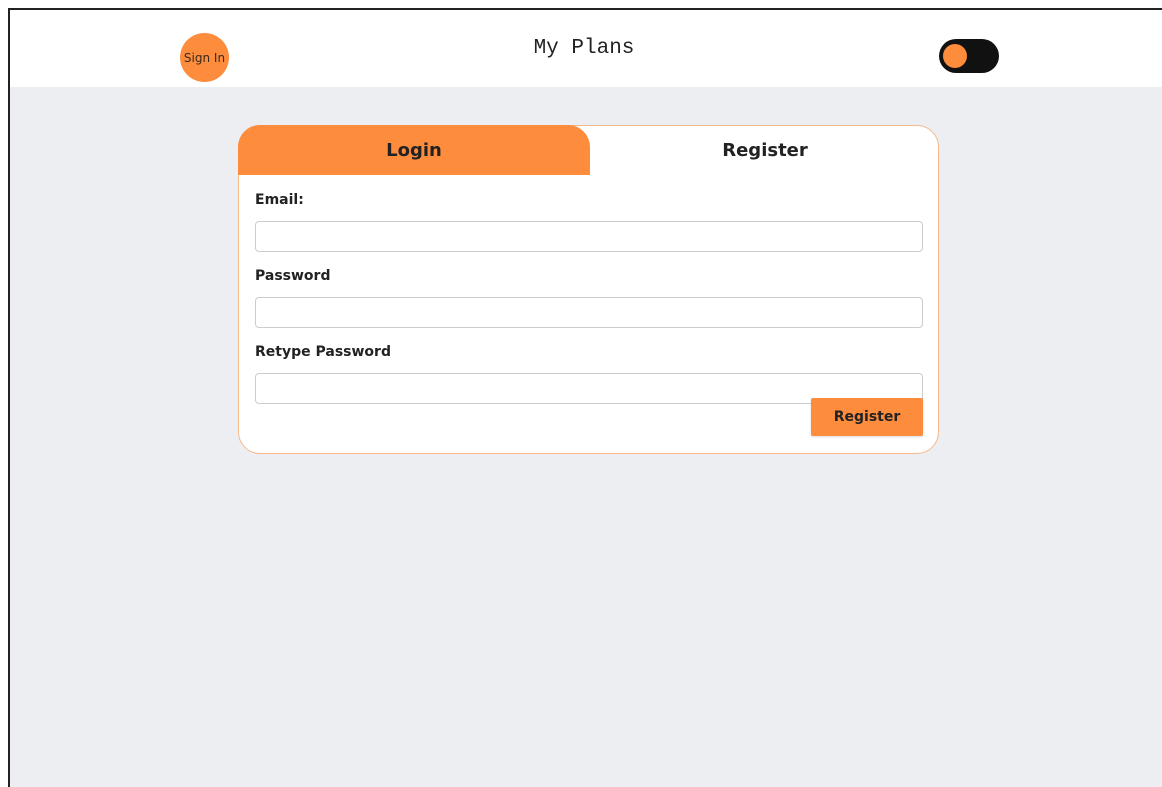 The image size is (1162, 787). What do you see at coordinates (969, 56) in the screenshot?
I see `theme-toggle` at bounding box center [969, 56].